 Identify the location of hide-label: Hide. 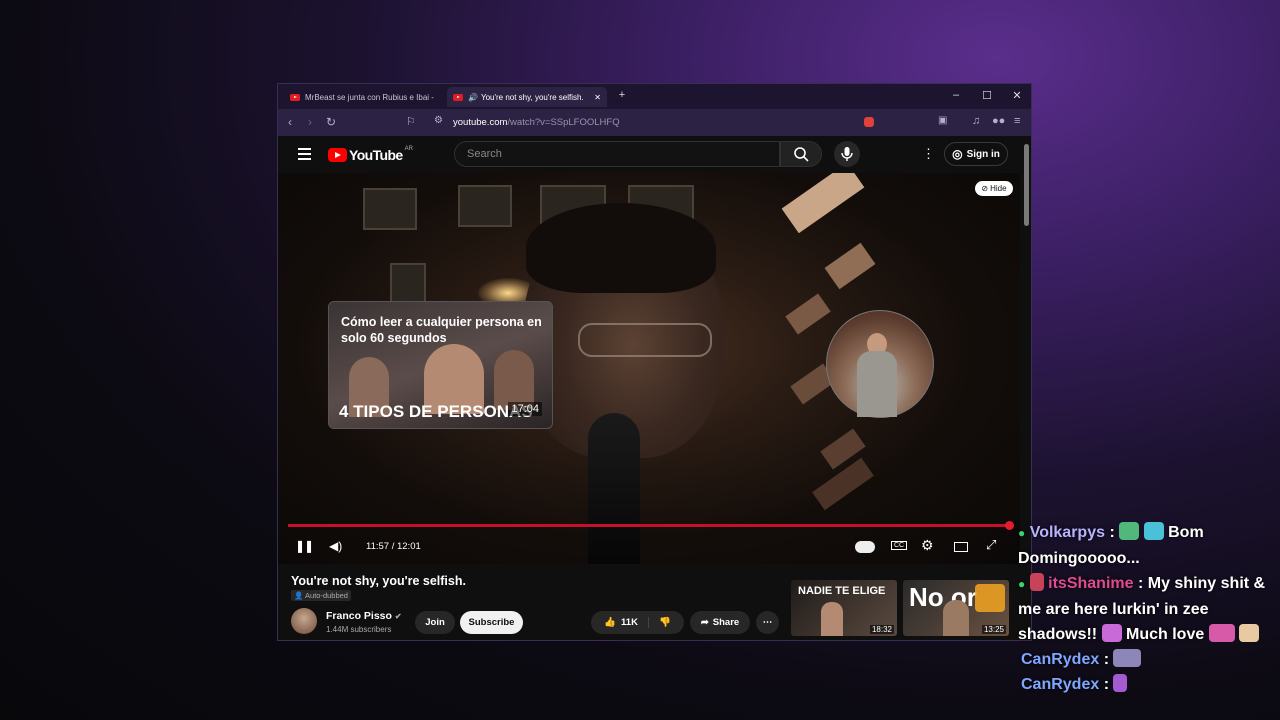
(998, 188).